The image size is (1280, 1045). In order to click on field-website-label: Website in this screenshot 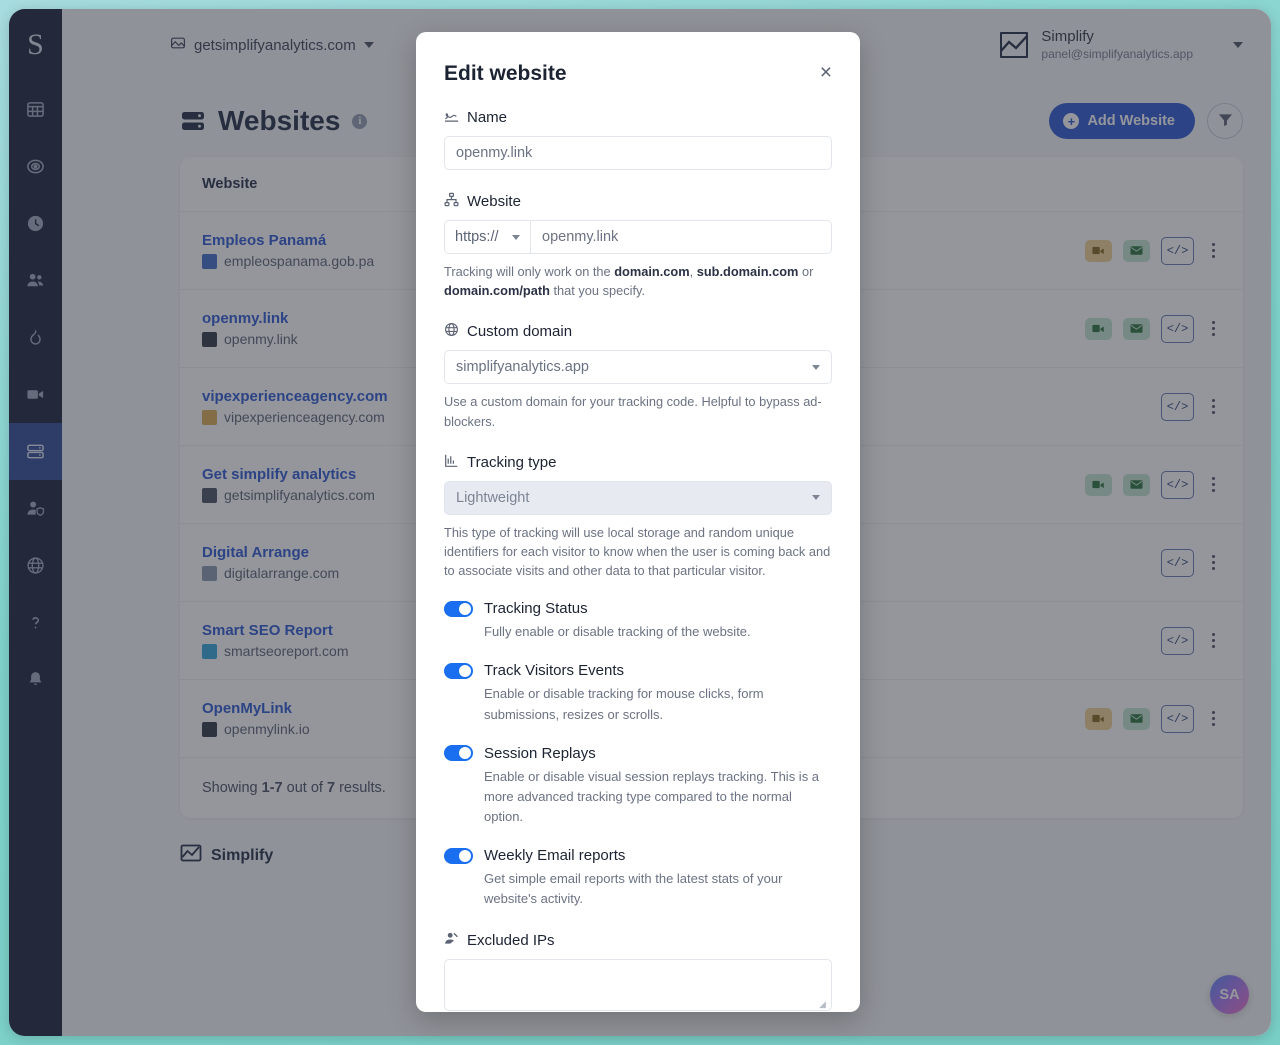, I will do `click(638, 201)`.